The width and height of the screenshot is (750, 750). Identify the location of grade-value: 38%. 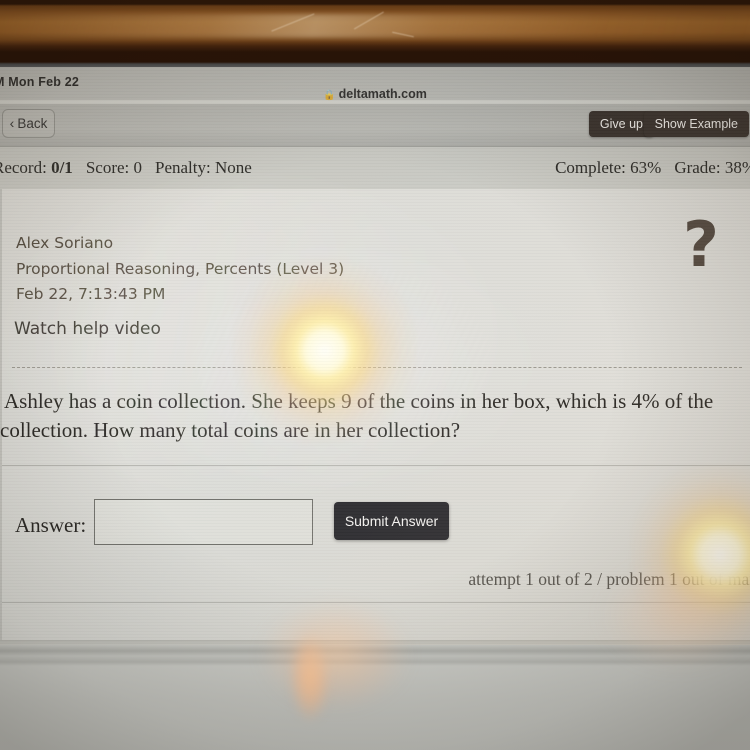
(737, 167).